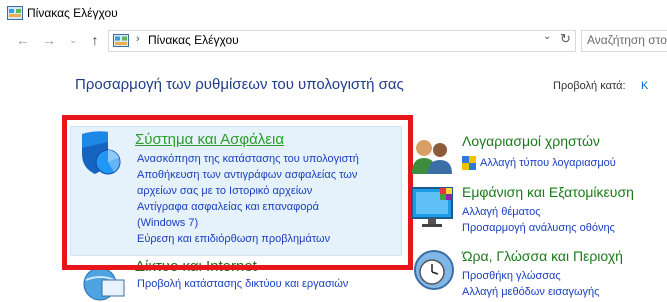  I want to click on breadcrumb-chevron-icon: ›, so click(138, 39).